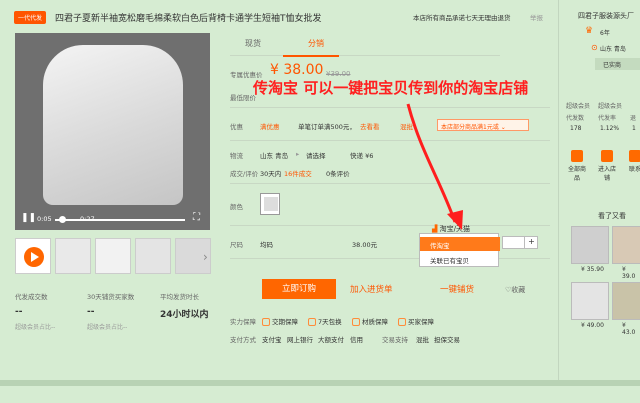  I want to click on tab-distribution: 分销, so click(316, 43).